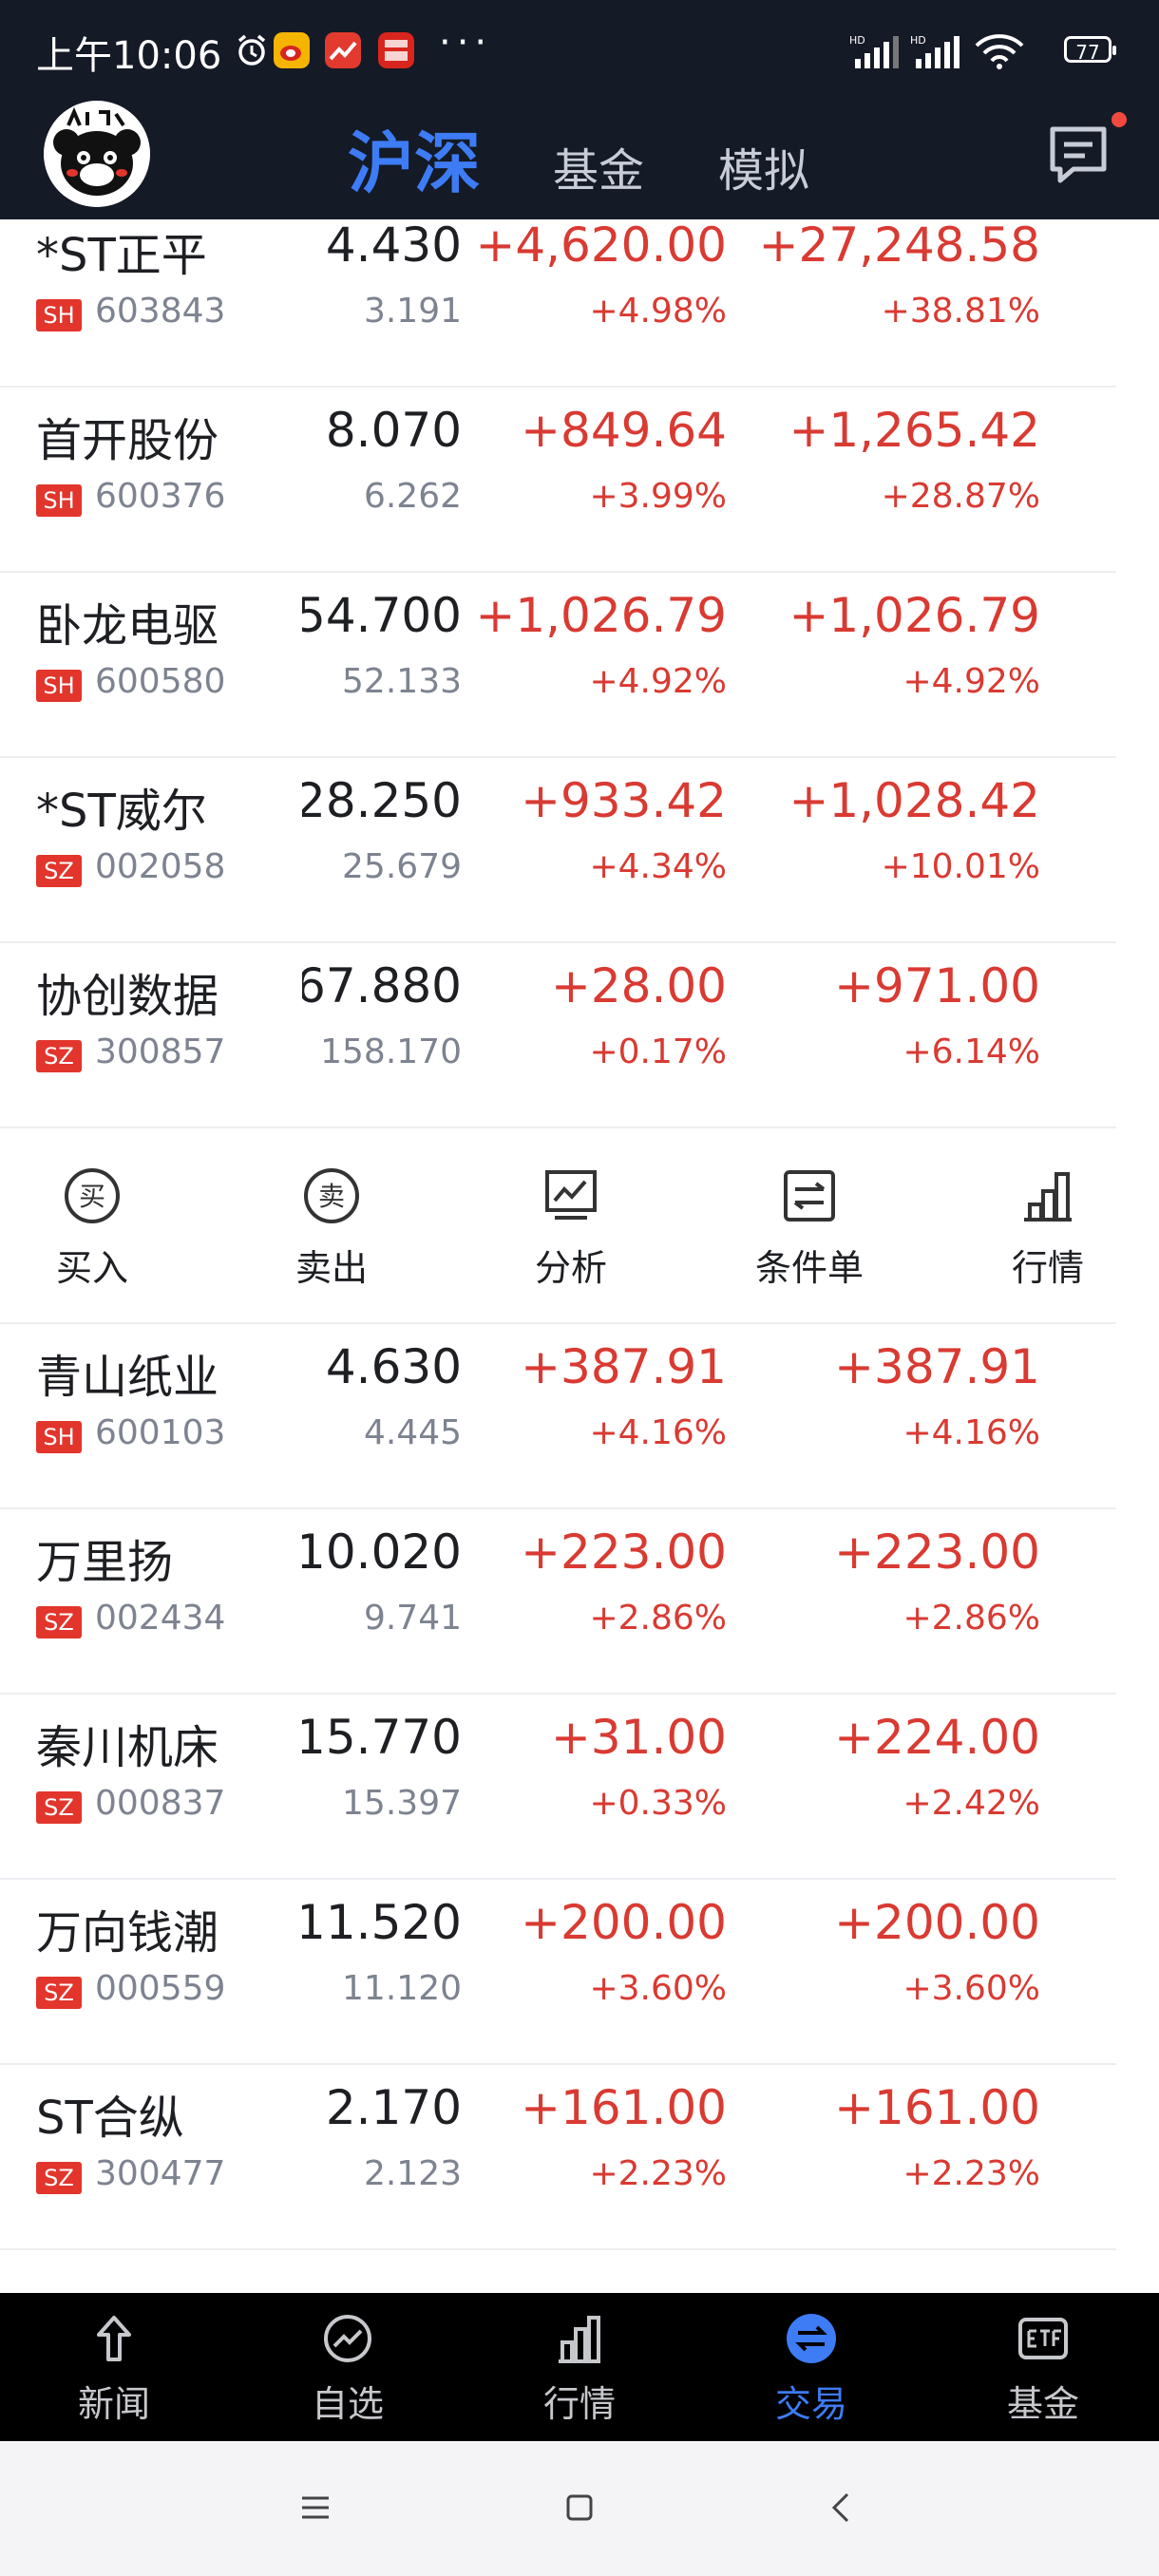 The image size is (1159, 2576). Describe the element at coordinates (383, 1600) in the screenshot. I see `price-column: 10.020 9.741` at that location.